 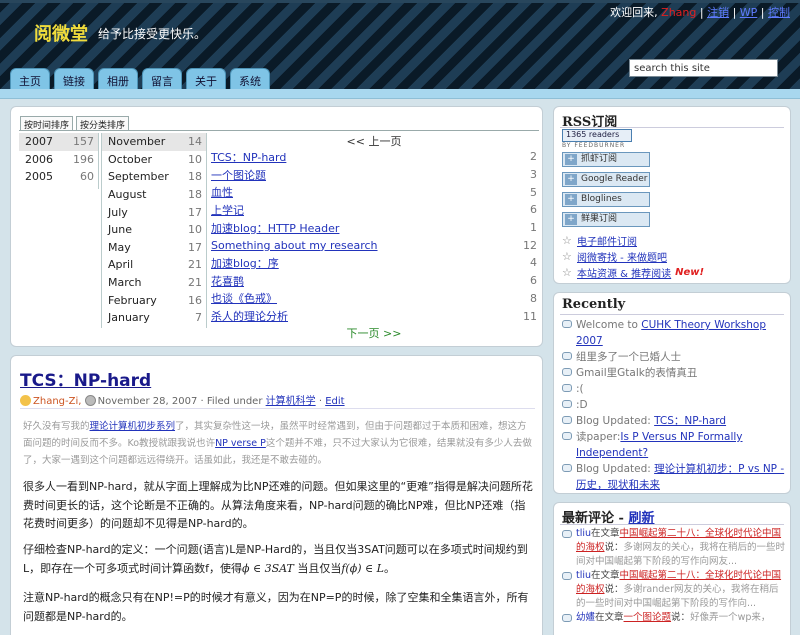 What do you see at coordinates (90, 400) in the screenshot?
I see `clock-icon` at bounding box center [90, 400].